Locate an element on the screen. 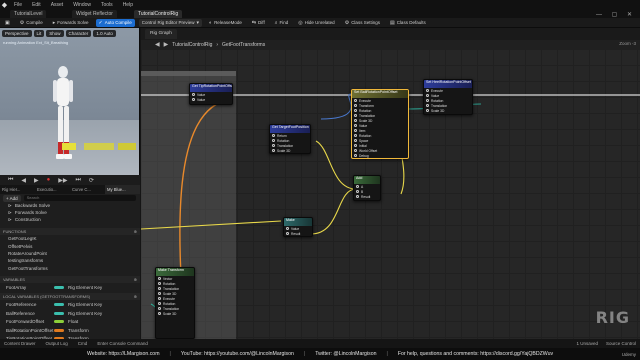 The image size is (640, 360). release-mode-button: ◐ ReleaseMode is located at coordinates (225, 23).